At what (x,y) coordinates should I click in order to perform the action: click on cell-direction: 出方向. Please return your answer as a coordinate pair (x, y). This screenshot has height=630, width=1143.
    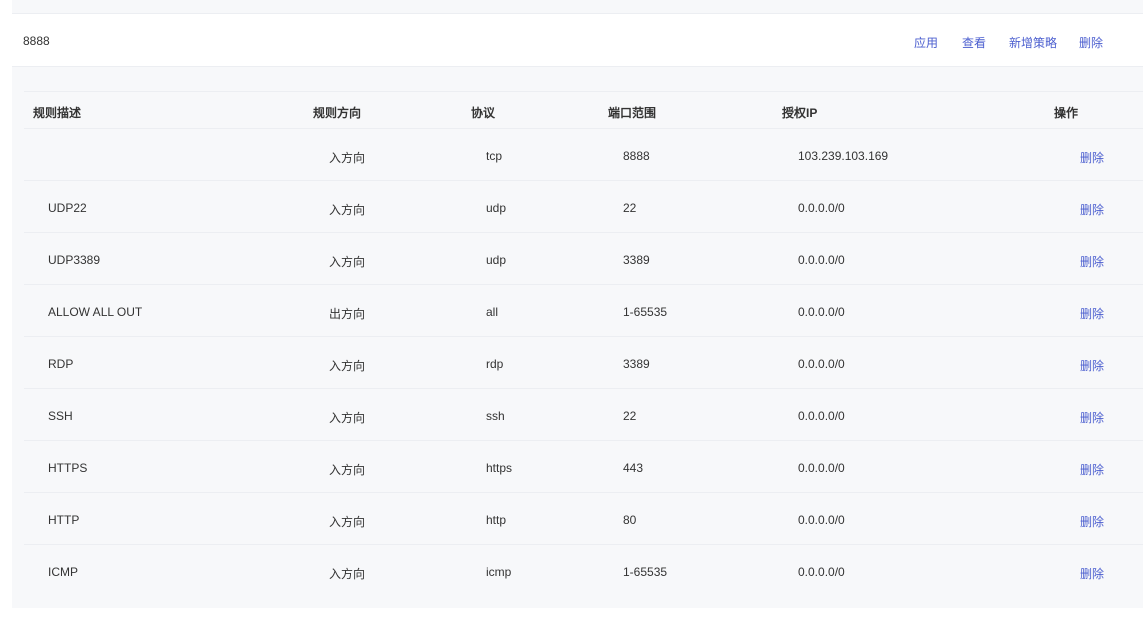
    Looking at the image, I should click on (347, 314).